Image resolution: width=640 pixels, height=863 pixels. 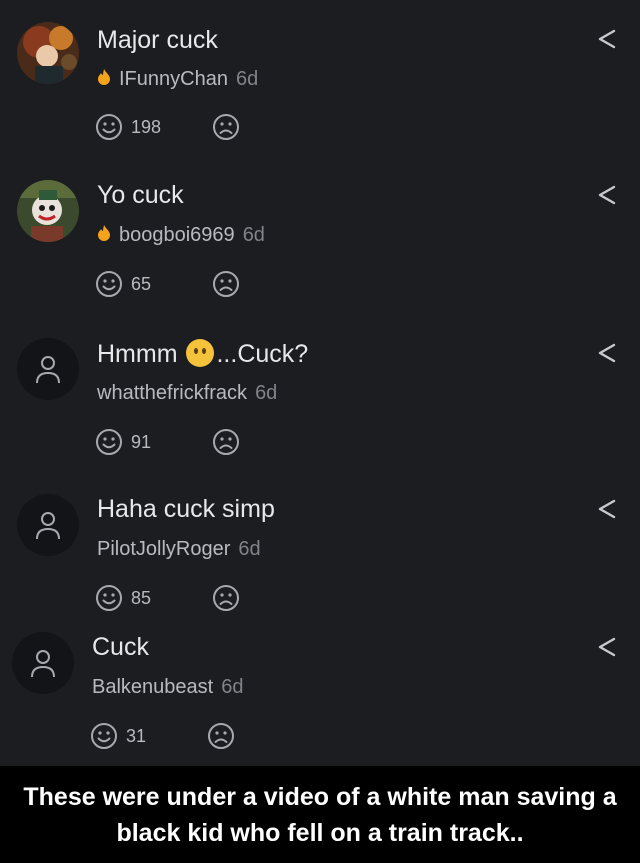 I want to click on like-count: 91, so click(x=141, y=441).